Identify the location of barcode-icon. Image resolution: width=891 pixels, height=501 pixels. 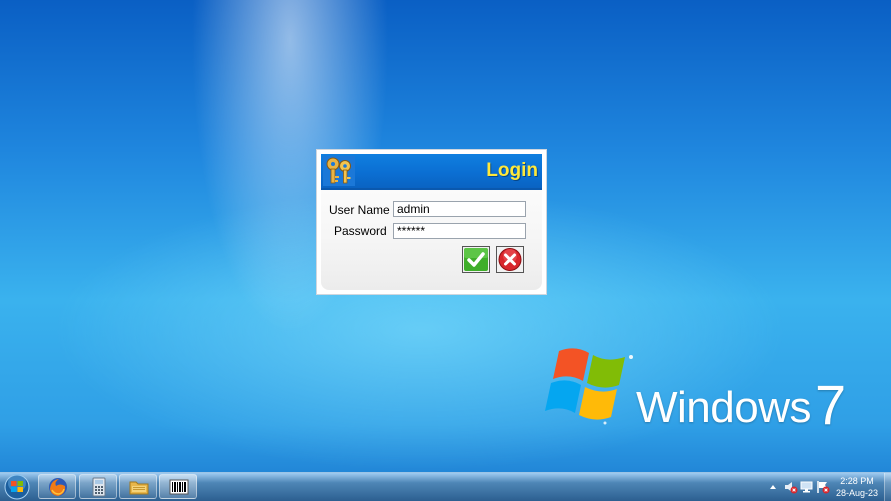
(179, 487).